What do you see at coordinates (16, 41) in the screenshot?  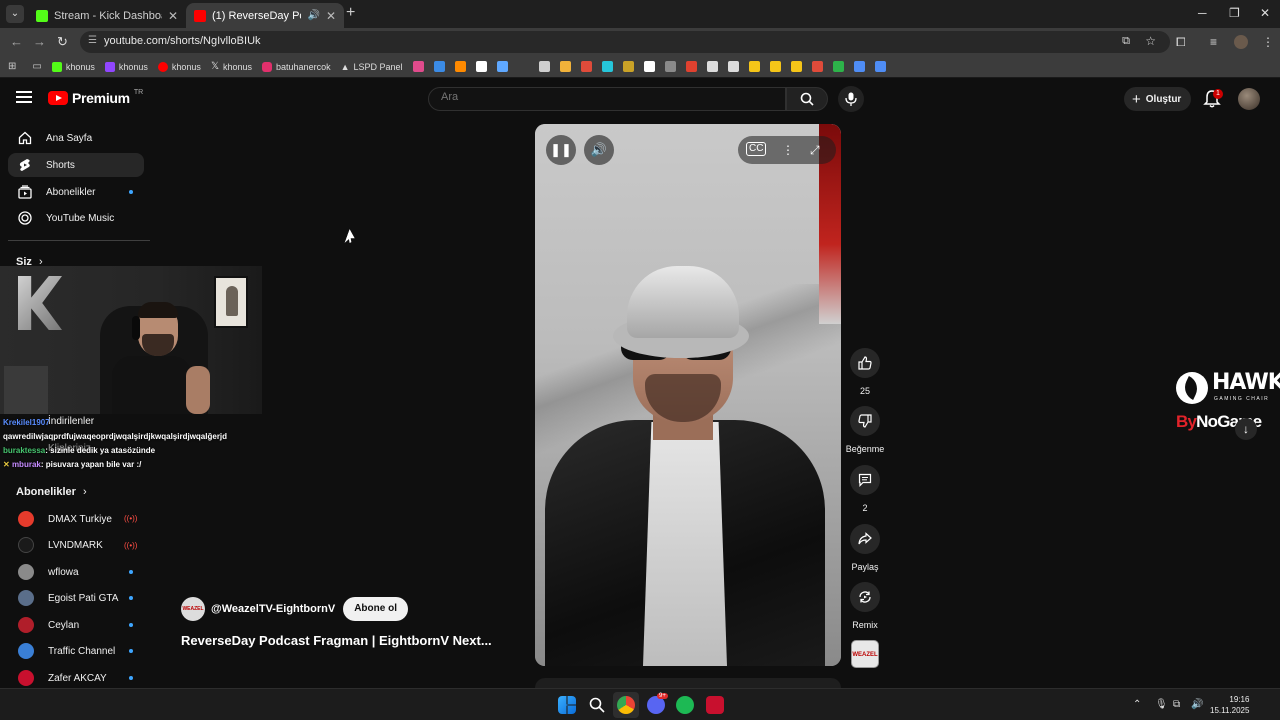 I see `back-icon: ←` at bounding box center [16, 41].